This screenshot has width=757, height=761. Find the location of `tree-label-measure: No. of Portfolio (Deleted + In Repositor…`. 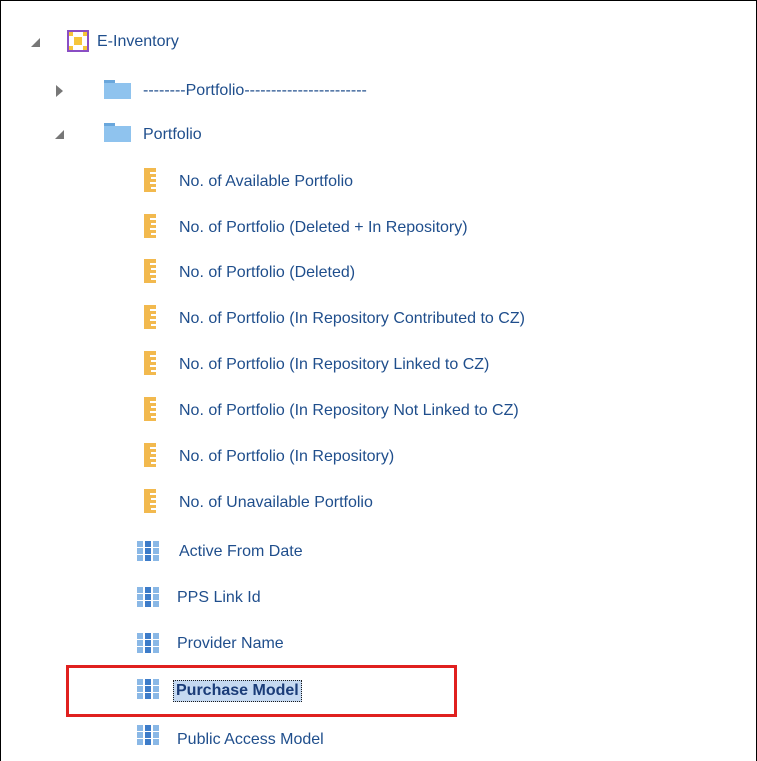

tree-label-measure: No. of Portfolio (Deleted + In Repositor… is located at coordinates (323, 228).